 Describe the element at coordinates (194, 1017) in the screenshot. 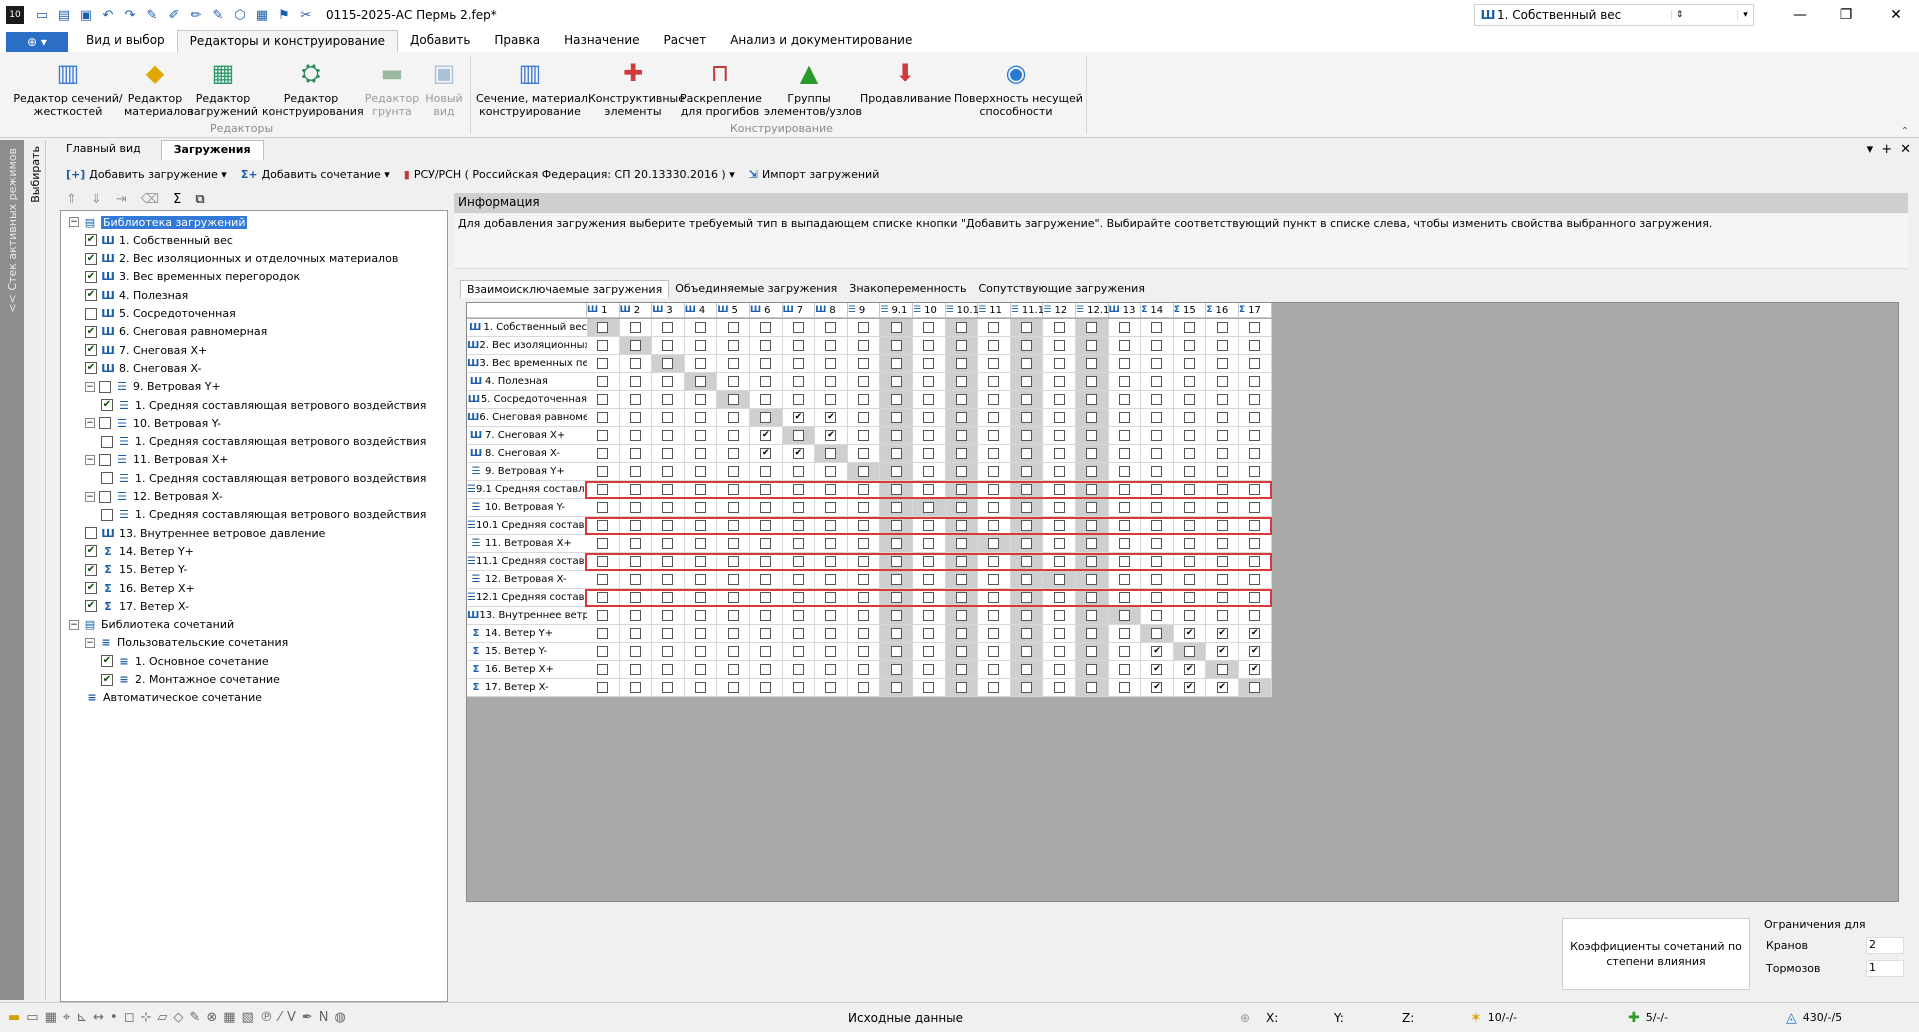

I see `tool-icon: ✎` at that location.